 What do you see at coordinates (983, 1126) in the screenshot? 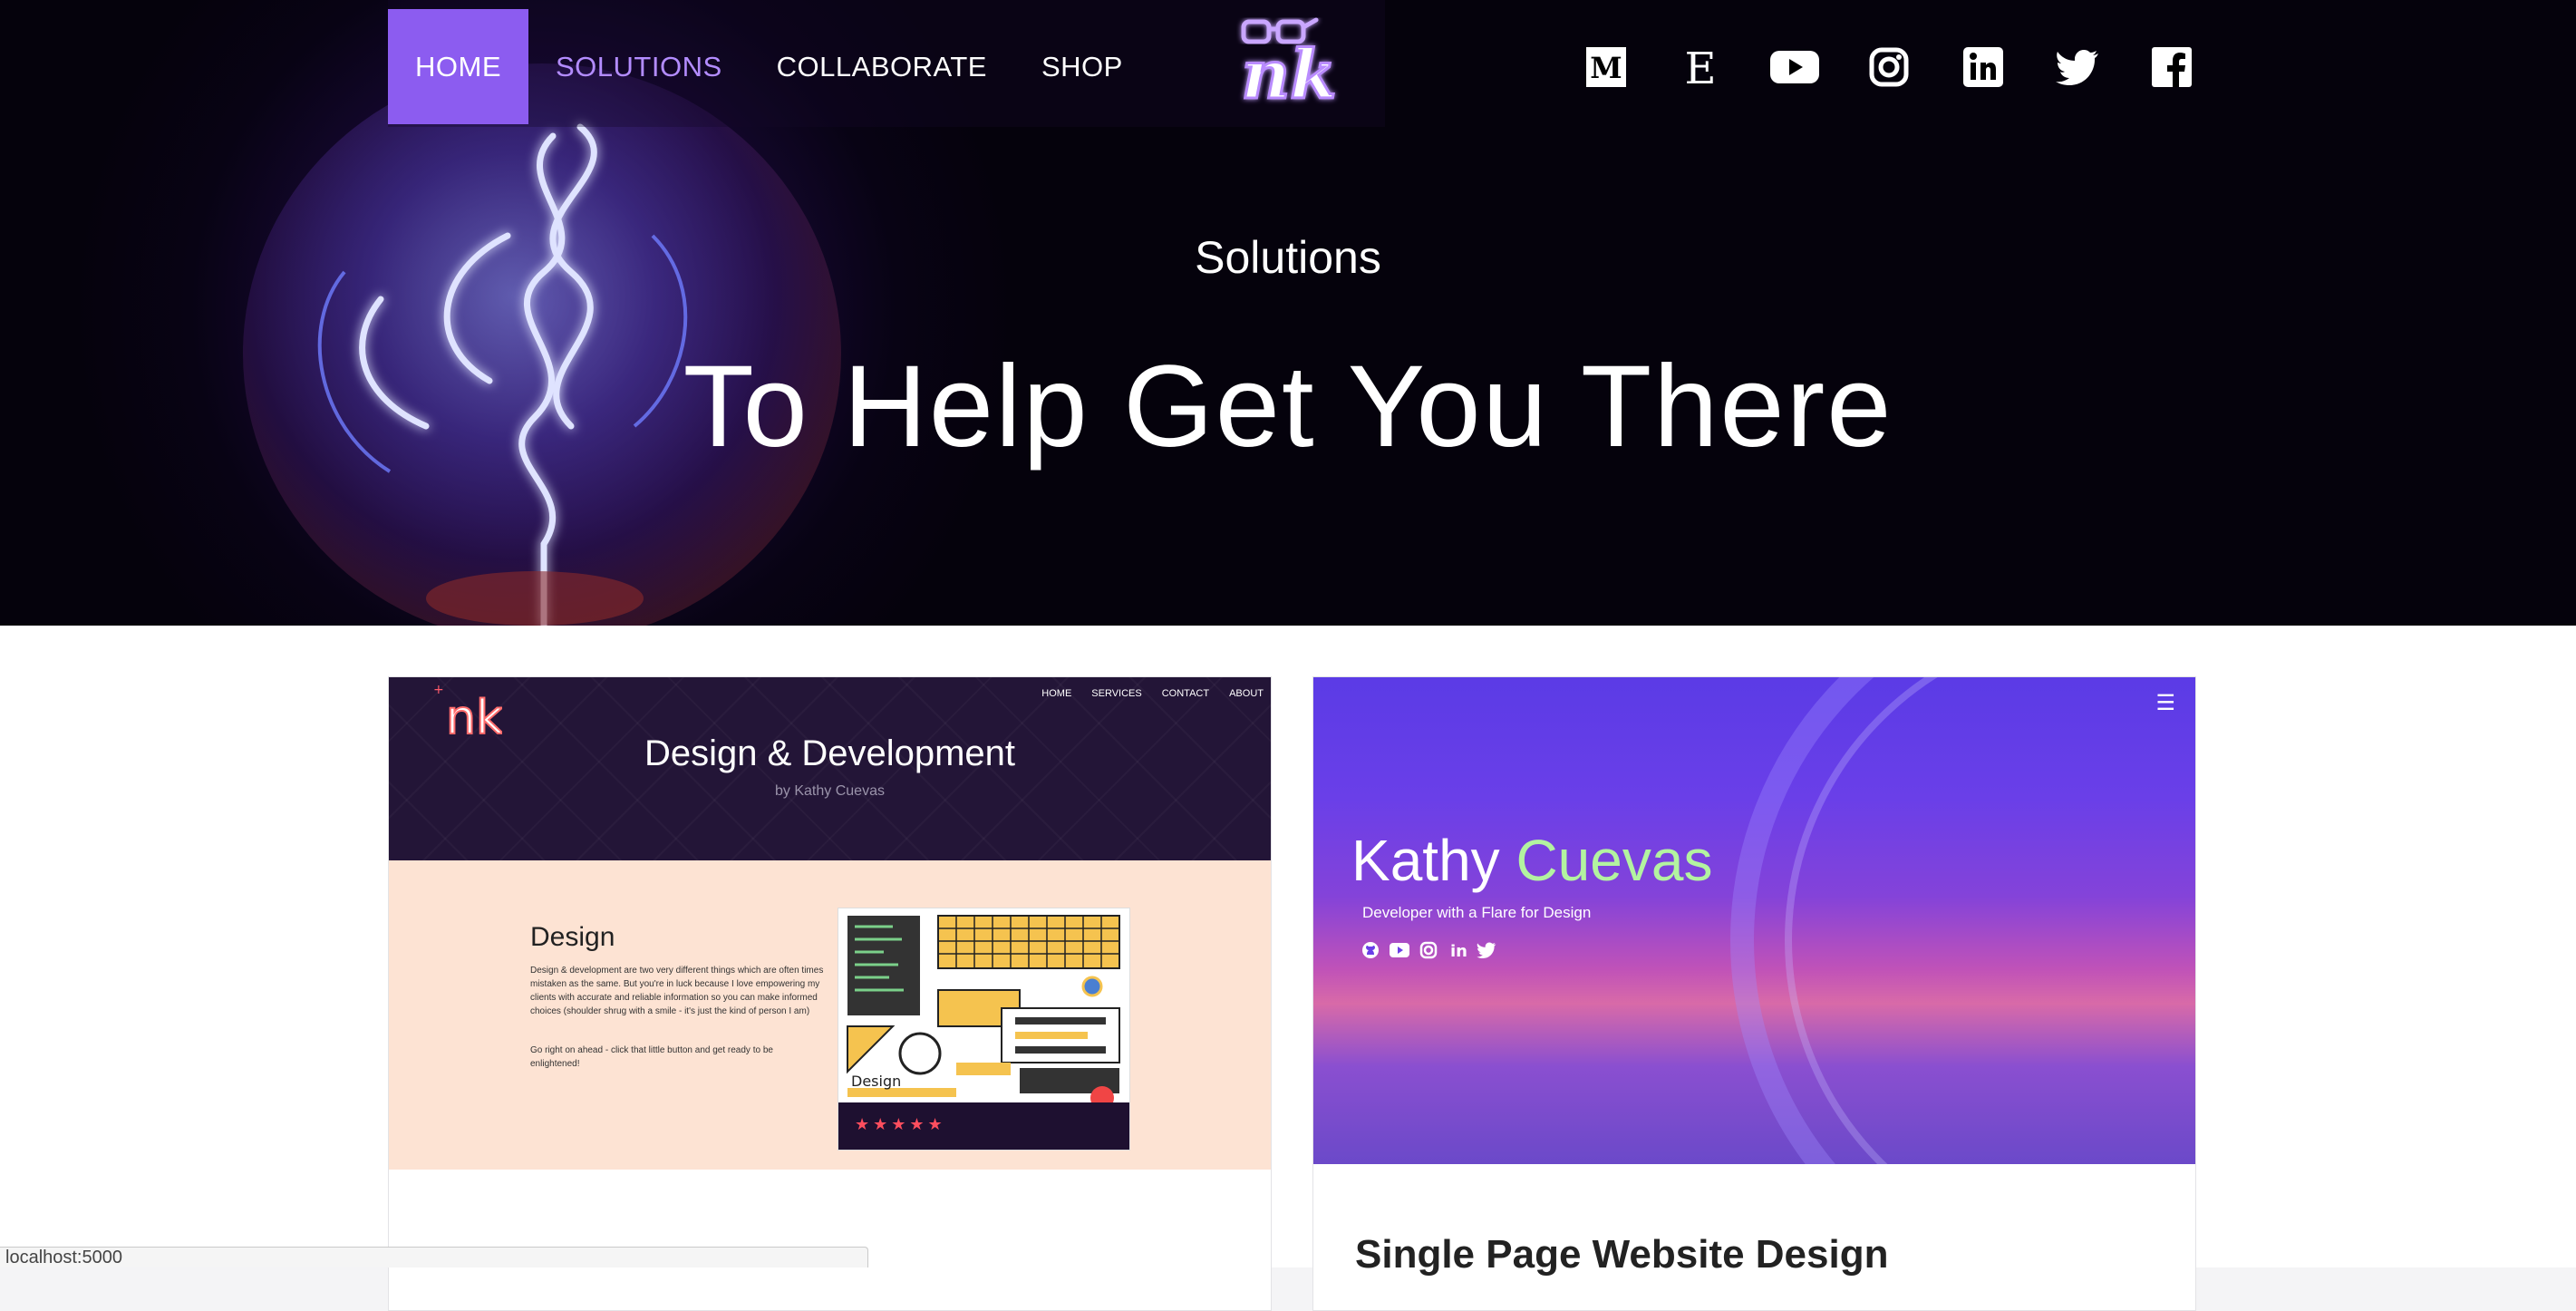
I see `illustration-footer: ★★★★★` at bounding box center [983, 1126].